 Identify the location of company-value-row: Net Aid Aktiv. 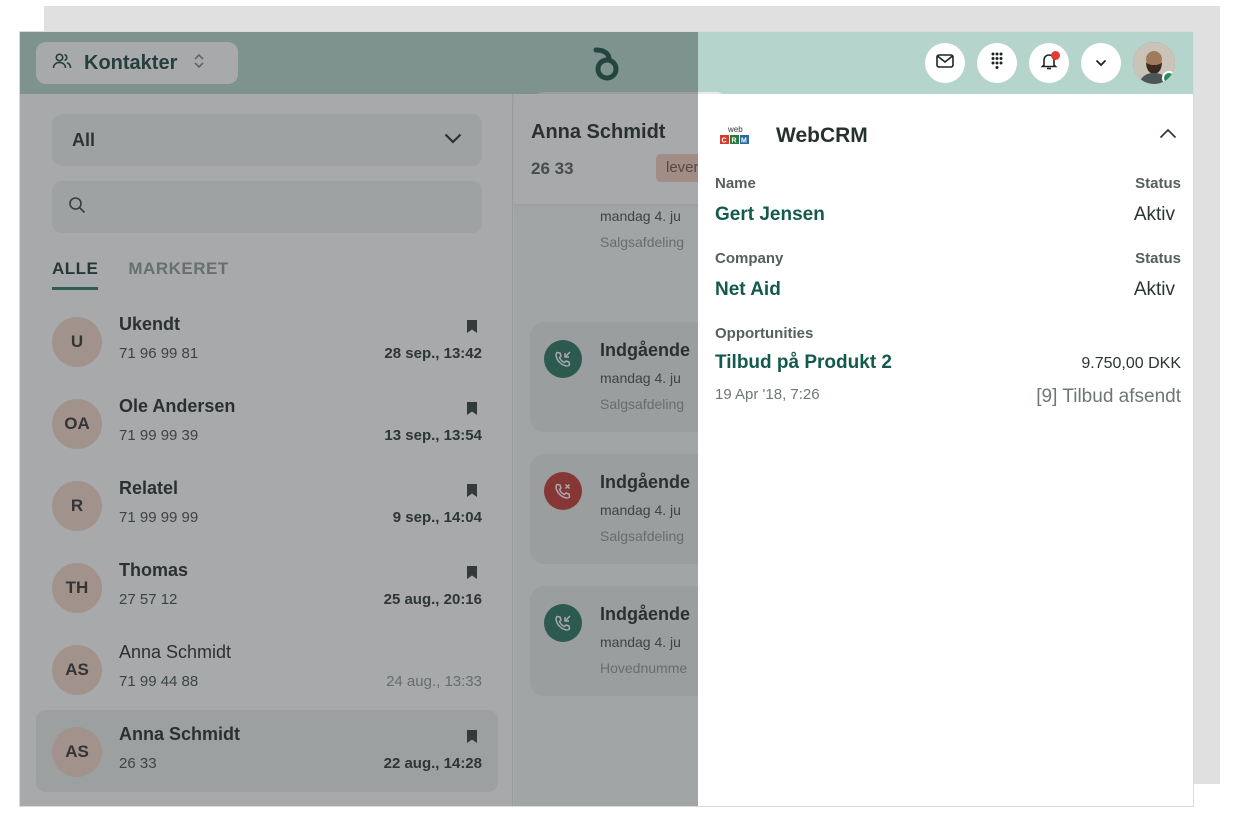
(948, 290).